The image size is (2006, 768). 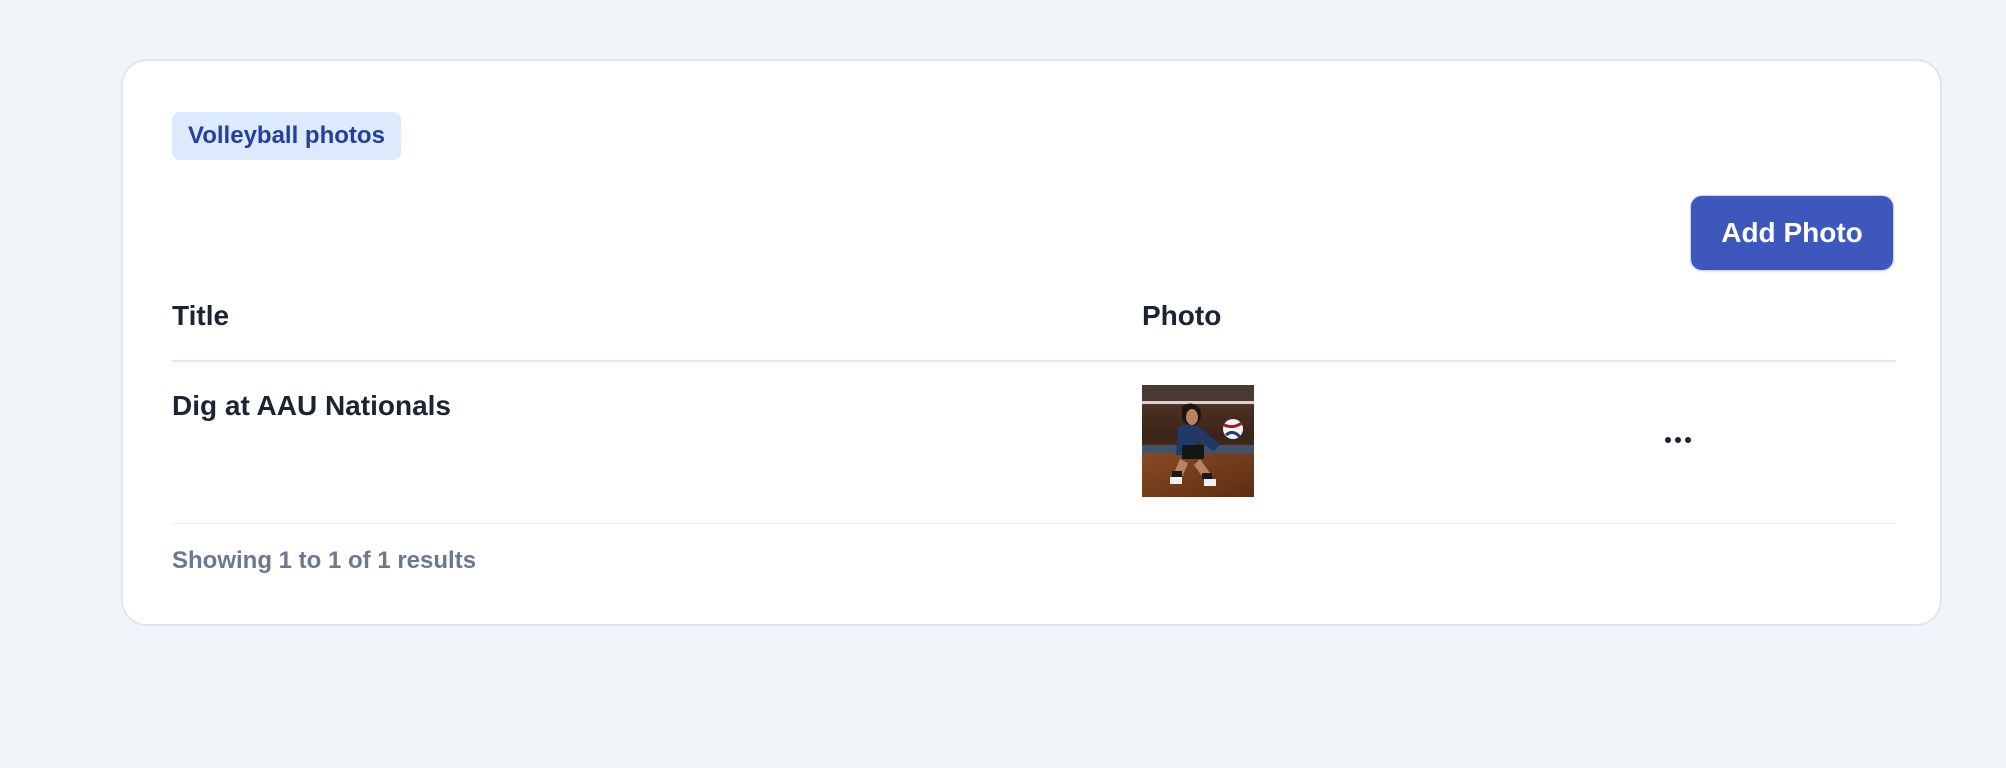 What do you see at coordinates (1034, 361) in the screenshot?
I see `header-divider` at bounding box center [1034, 361].